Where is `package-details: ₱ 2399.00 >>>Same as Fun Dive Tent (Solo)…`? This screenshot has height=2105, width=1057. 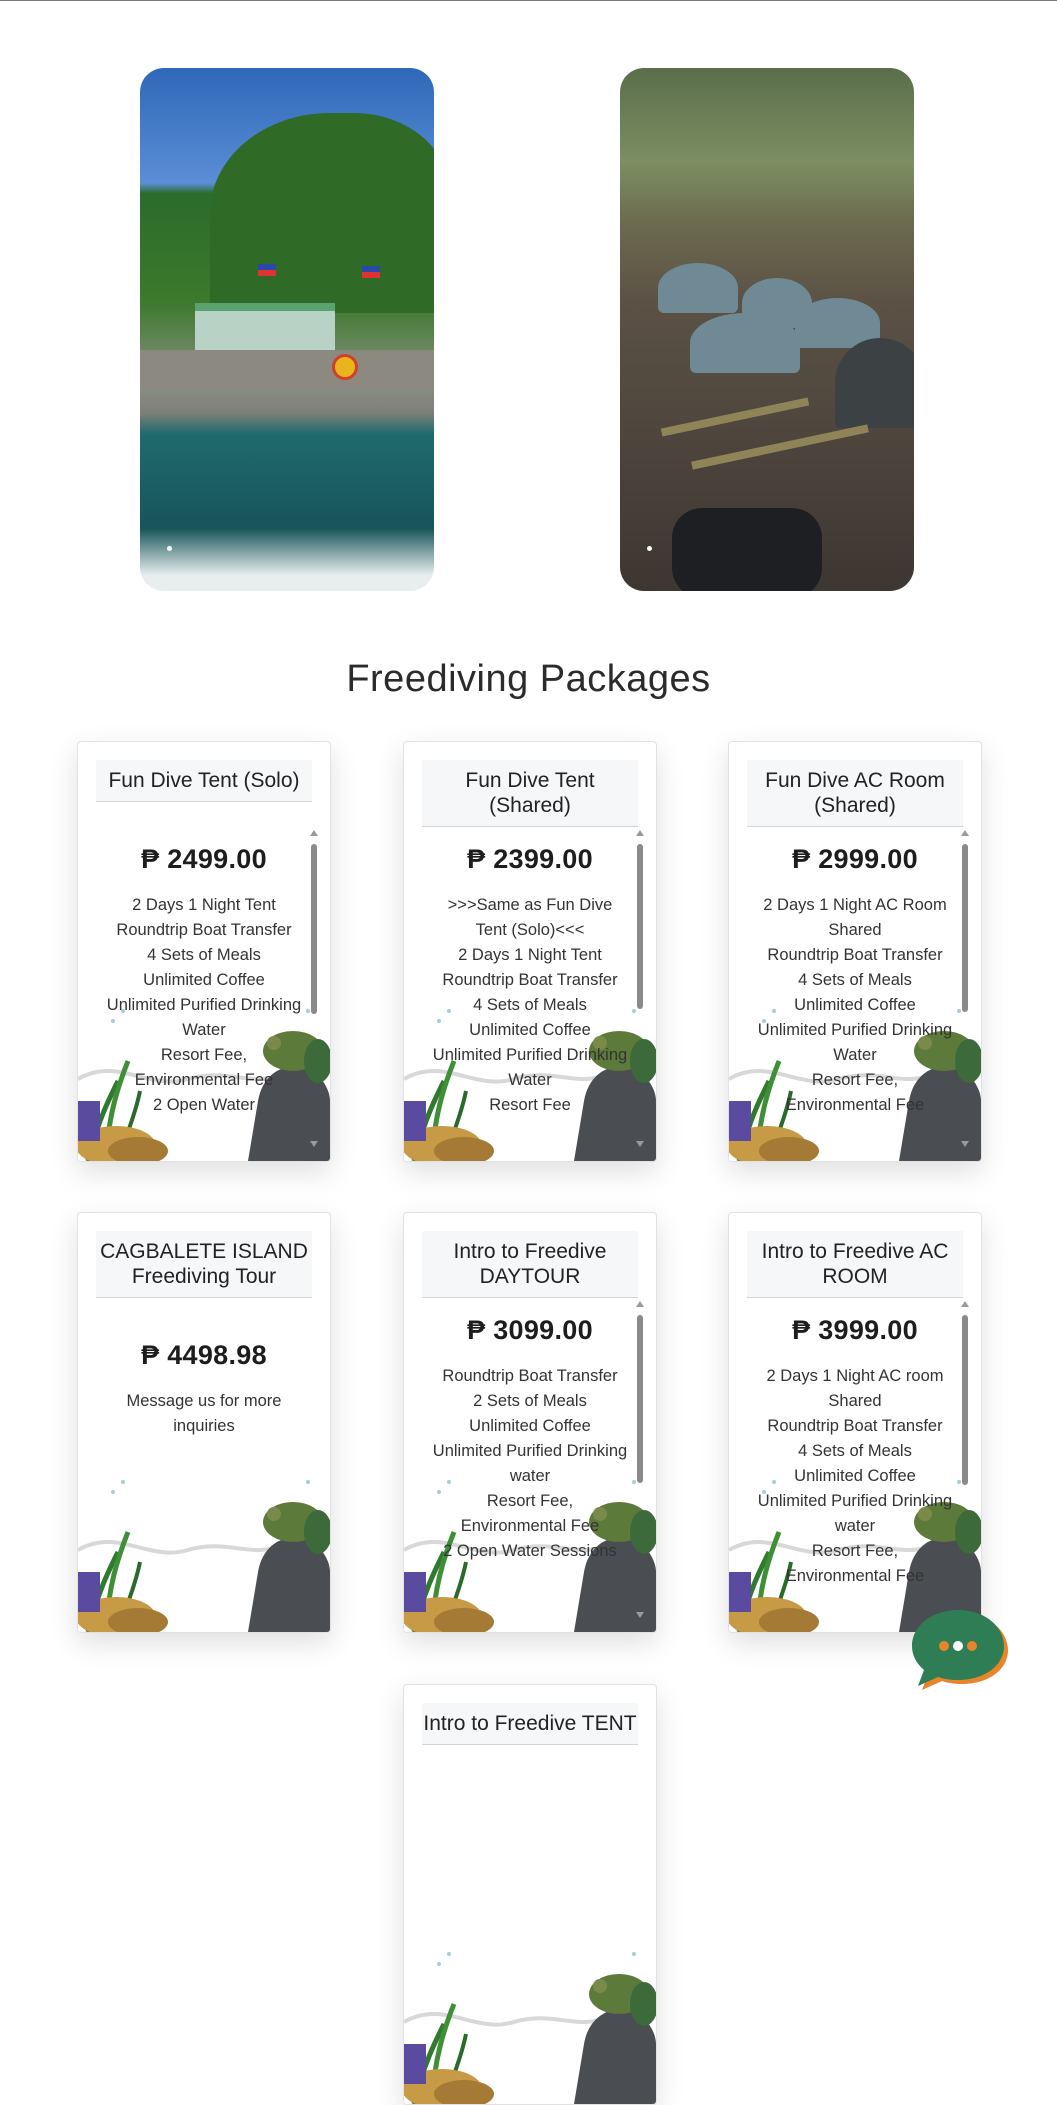 package-details: ₱ 2399.00 >>>Same as Fun Dive Tent (Solo)… is located at coordinates (530, 988).